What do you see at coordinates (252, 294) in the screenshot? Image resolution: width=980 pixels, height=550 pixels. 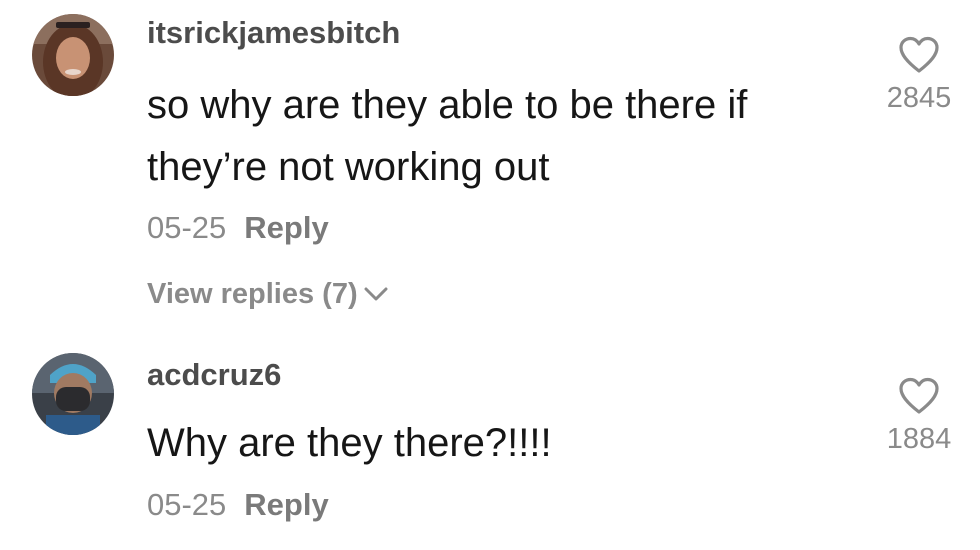 I see `view-replies-label: View replies (7)` at bounding box center [252, 294].